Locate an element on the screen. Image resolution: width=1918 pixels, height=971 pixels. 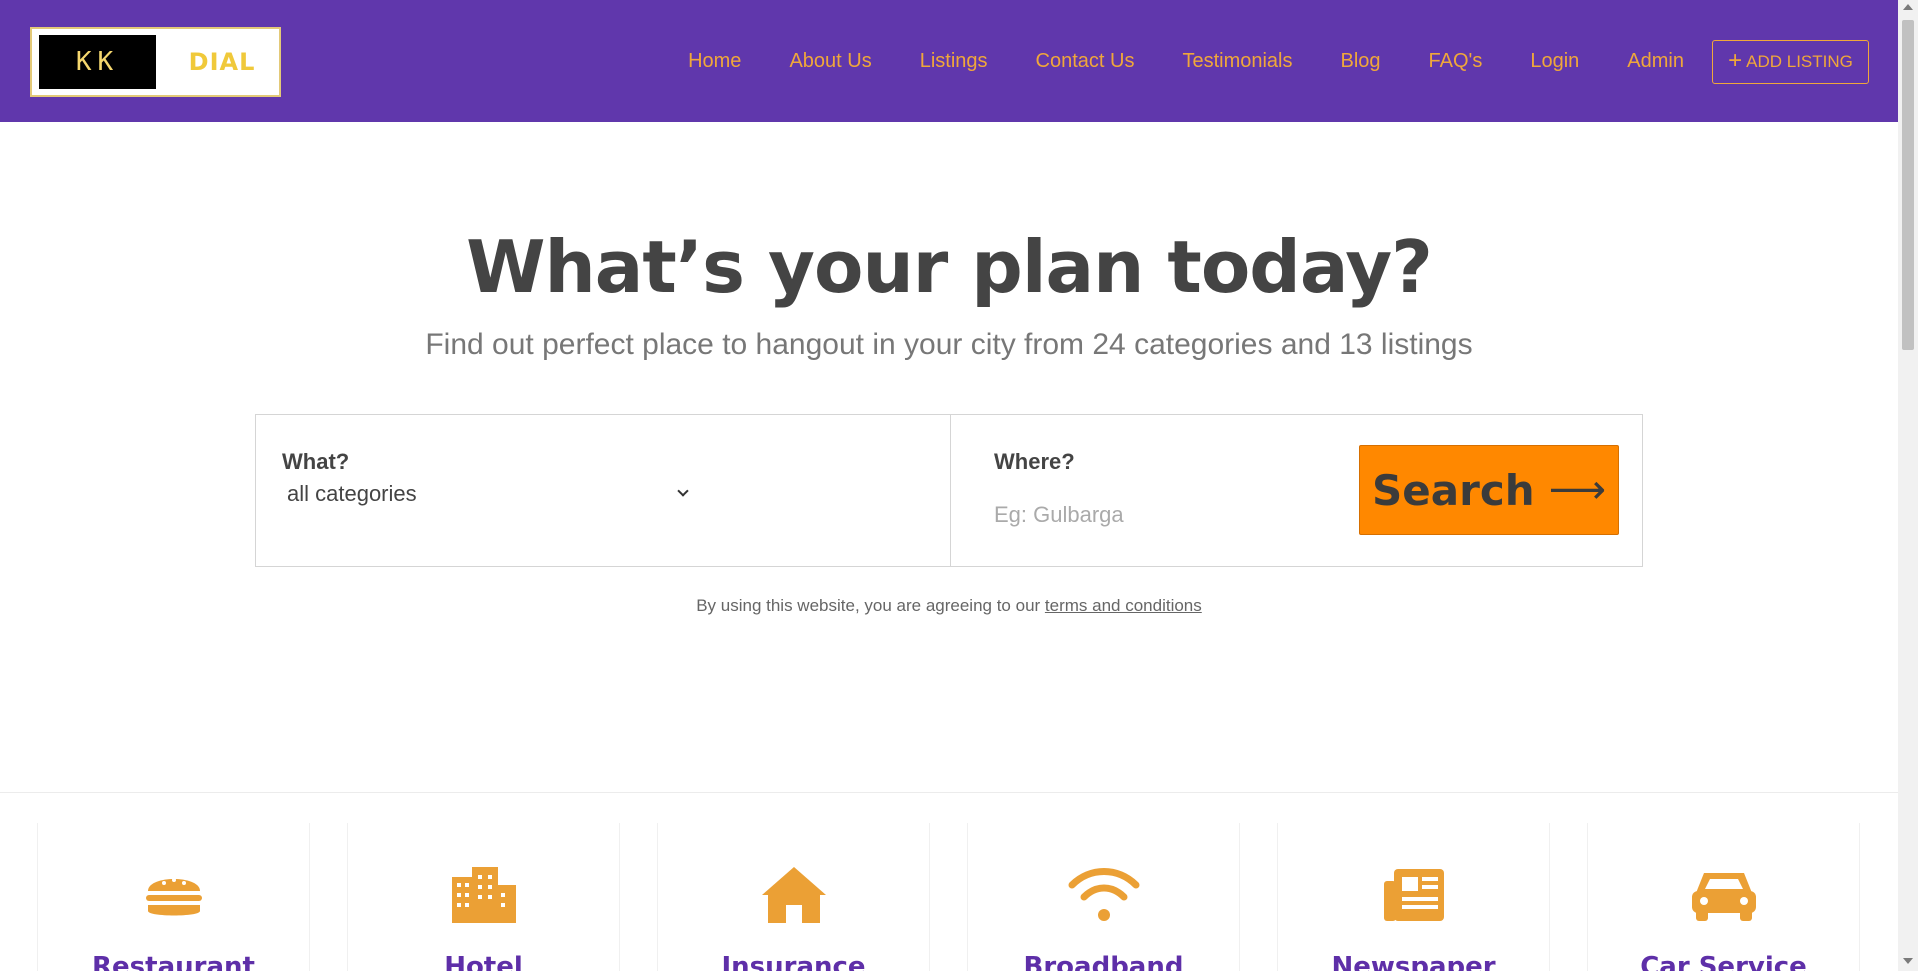
nav-faqs: FAQ's is located at coordinates (1456, 61).